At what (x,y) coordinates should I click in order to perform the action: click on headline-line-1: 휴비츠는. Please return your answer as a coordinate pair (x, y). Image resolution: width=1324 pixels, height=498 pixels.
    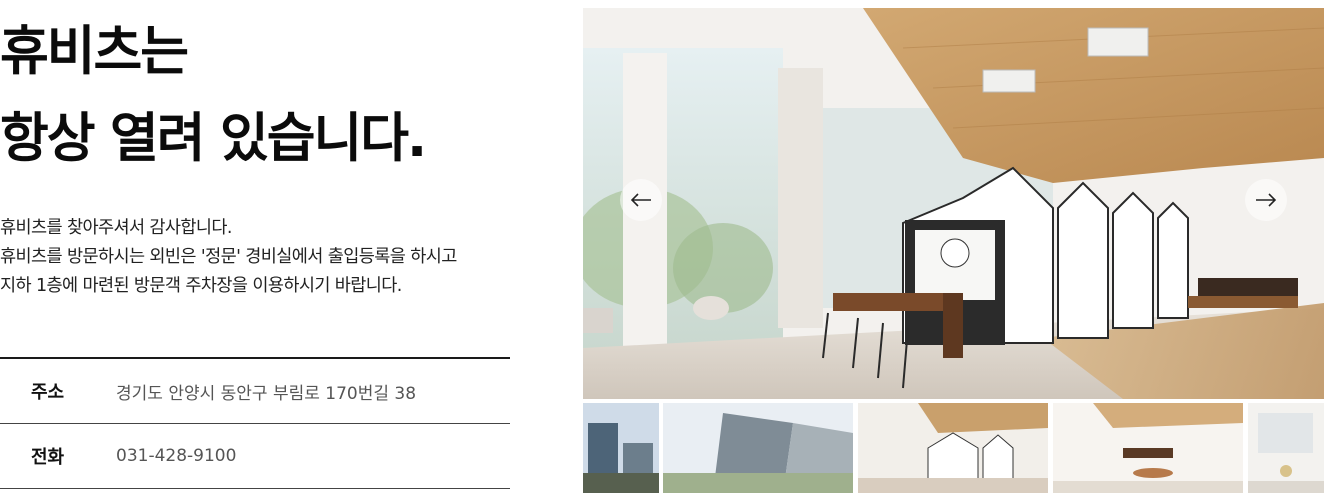
    Looking at the image, I should click on (94, 51).